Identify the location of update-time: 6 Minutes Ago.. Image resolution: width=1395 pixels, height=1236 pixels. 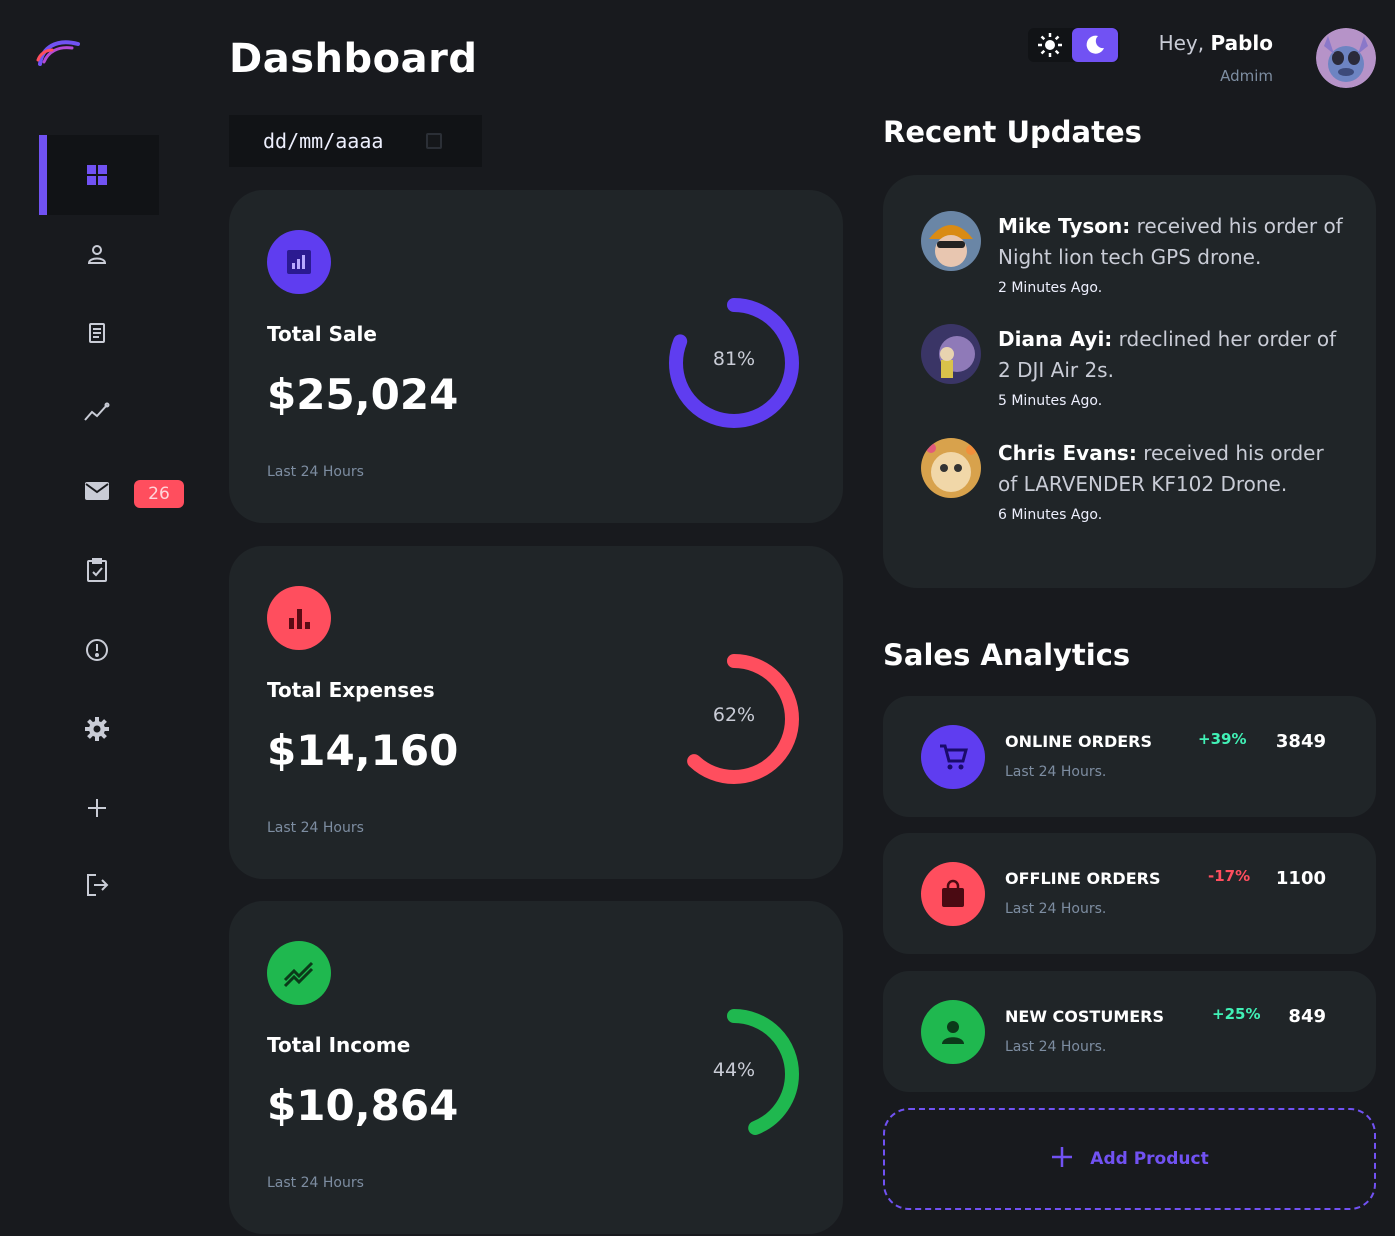
(1050, 515).